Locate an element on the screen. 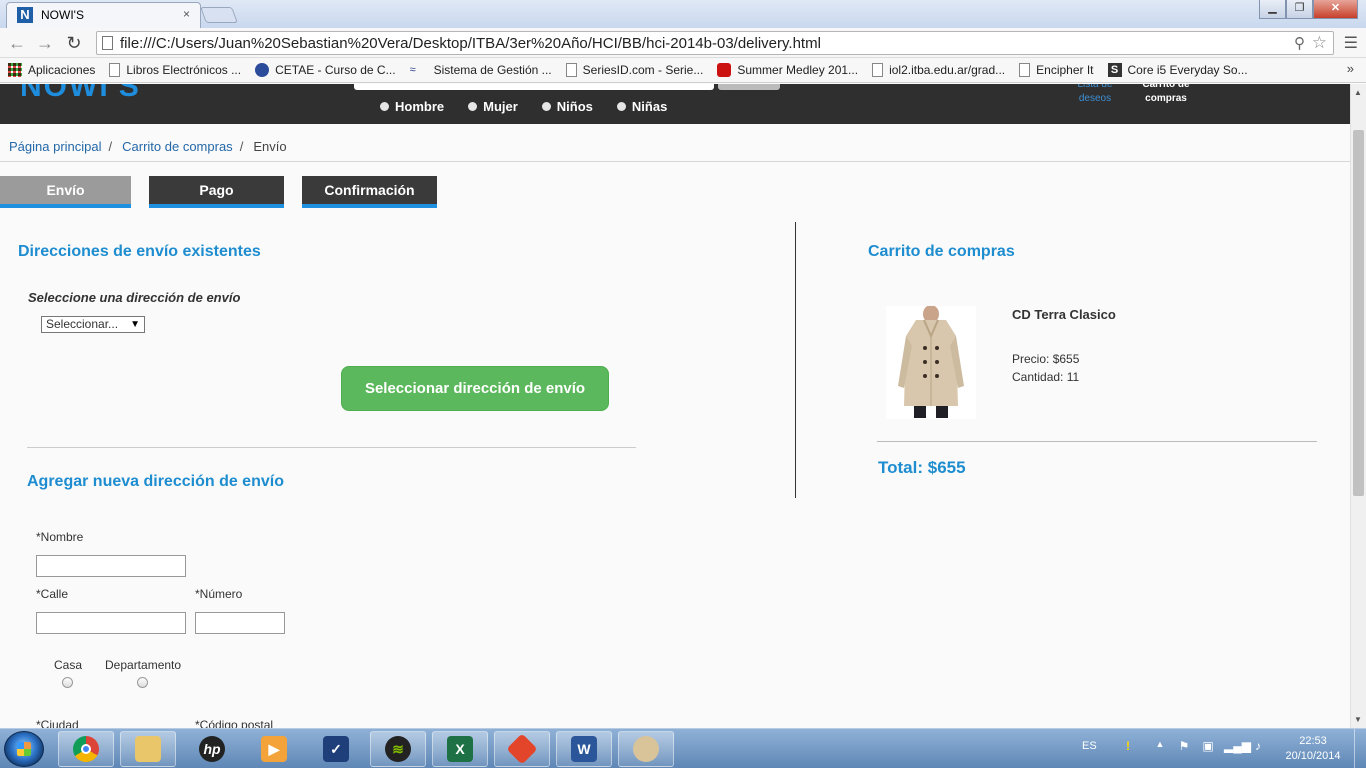  address-select: Seleccionar... ▼ is located at coordinates (93, 324).